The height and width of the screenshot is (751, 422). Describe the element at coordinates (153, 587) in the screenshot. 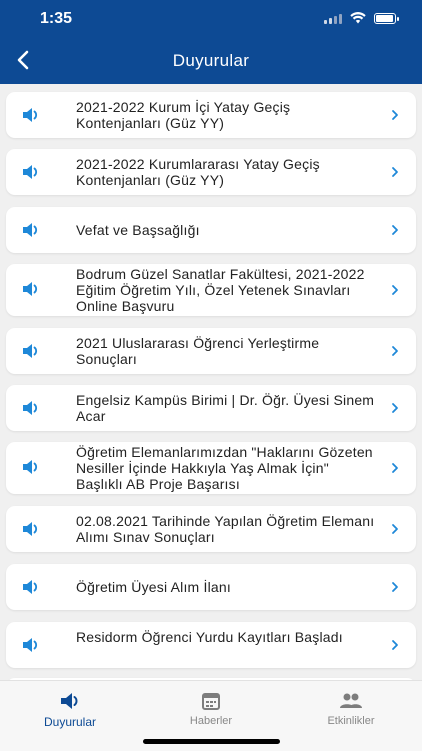

I see `announcement-title: Öğretim Üyesi Alım İlanı` at that location.